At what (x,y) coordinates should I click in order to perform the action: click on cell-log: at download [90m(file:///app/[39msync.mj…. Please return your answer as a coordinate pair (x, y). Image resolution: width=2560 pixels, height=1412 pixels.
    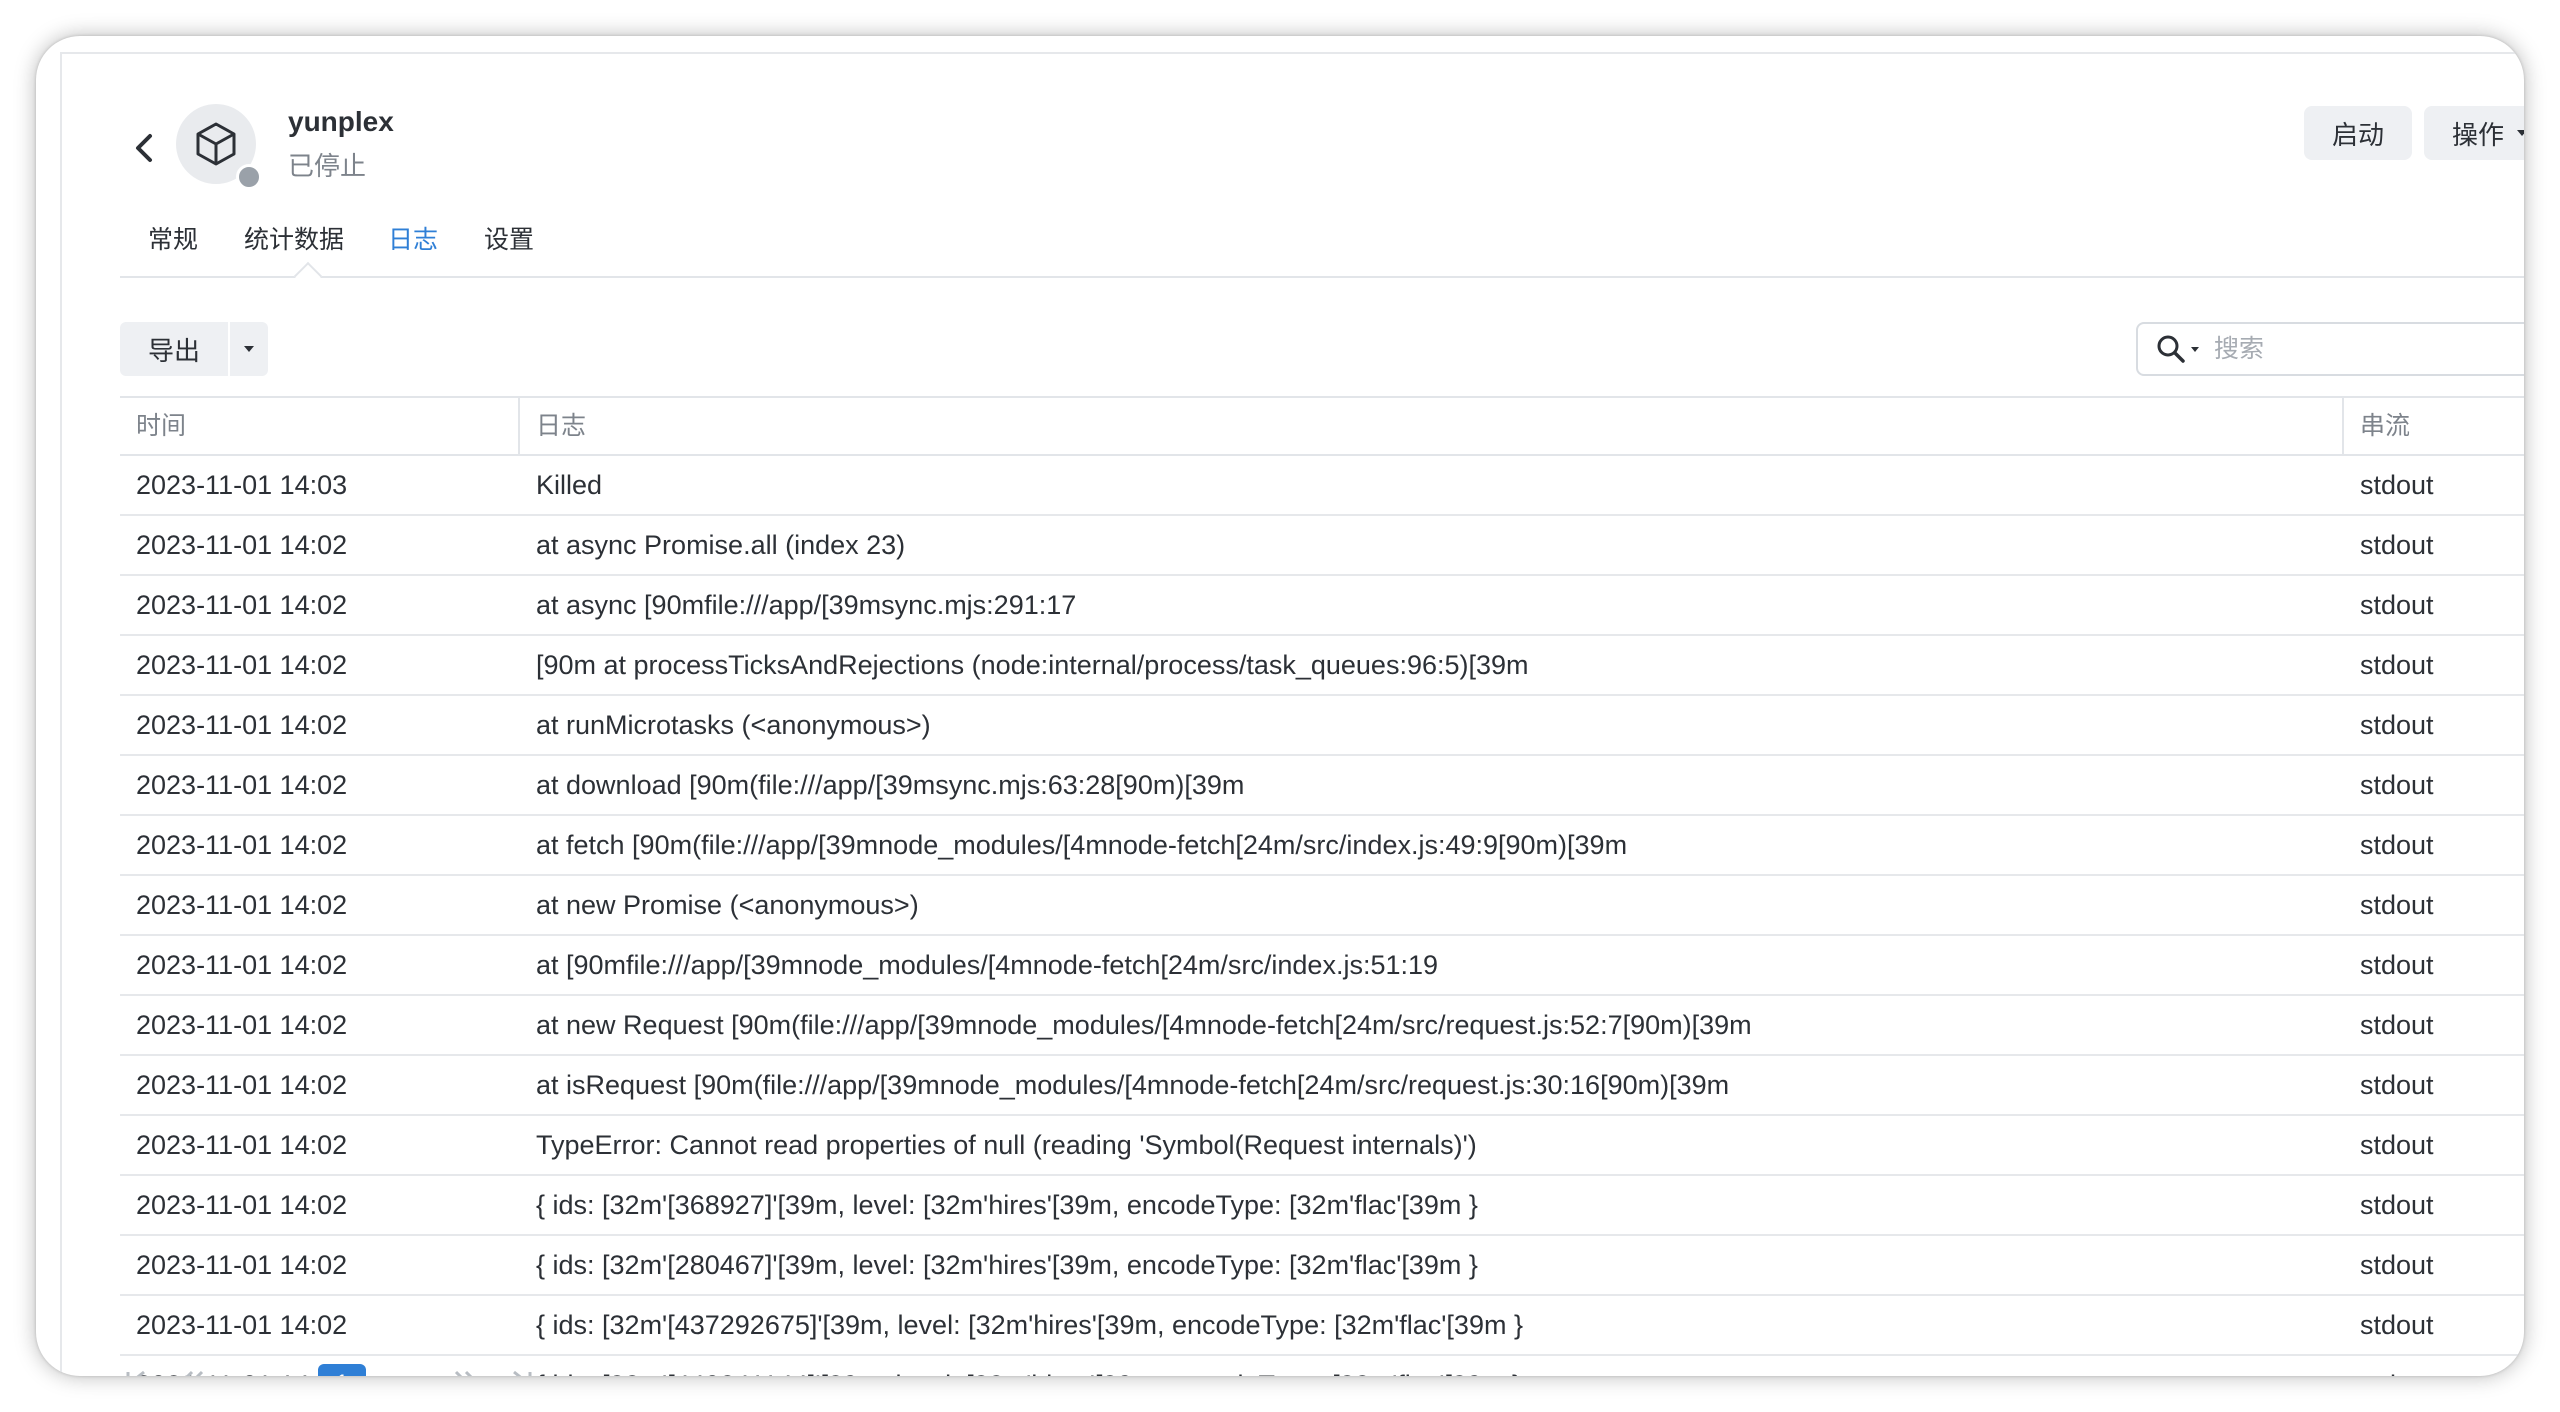
    Looking at the image, I should click on (890, 785).